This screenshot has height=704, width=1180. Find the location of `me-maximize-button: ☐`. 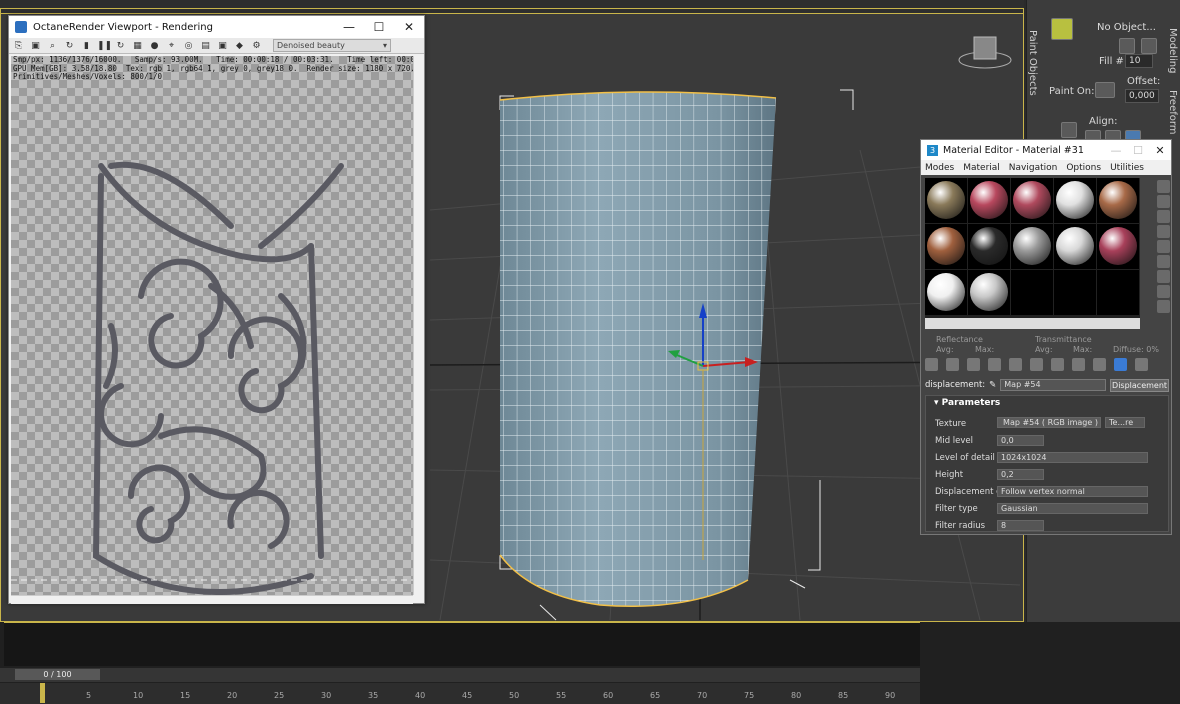

me-maximize-button: ☐ is located at coordinates (1138, 150).